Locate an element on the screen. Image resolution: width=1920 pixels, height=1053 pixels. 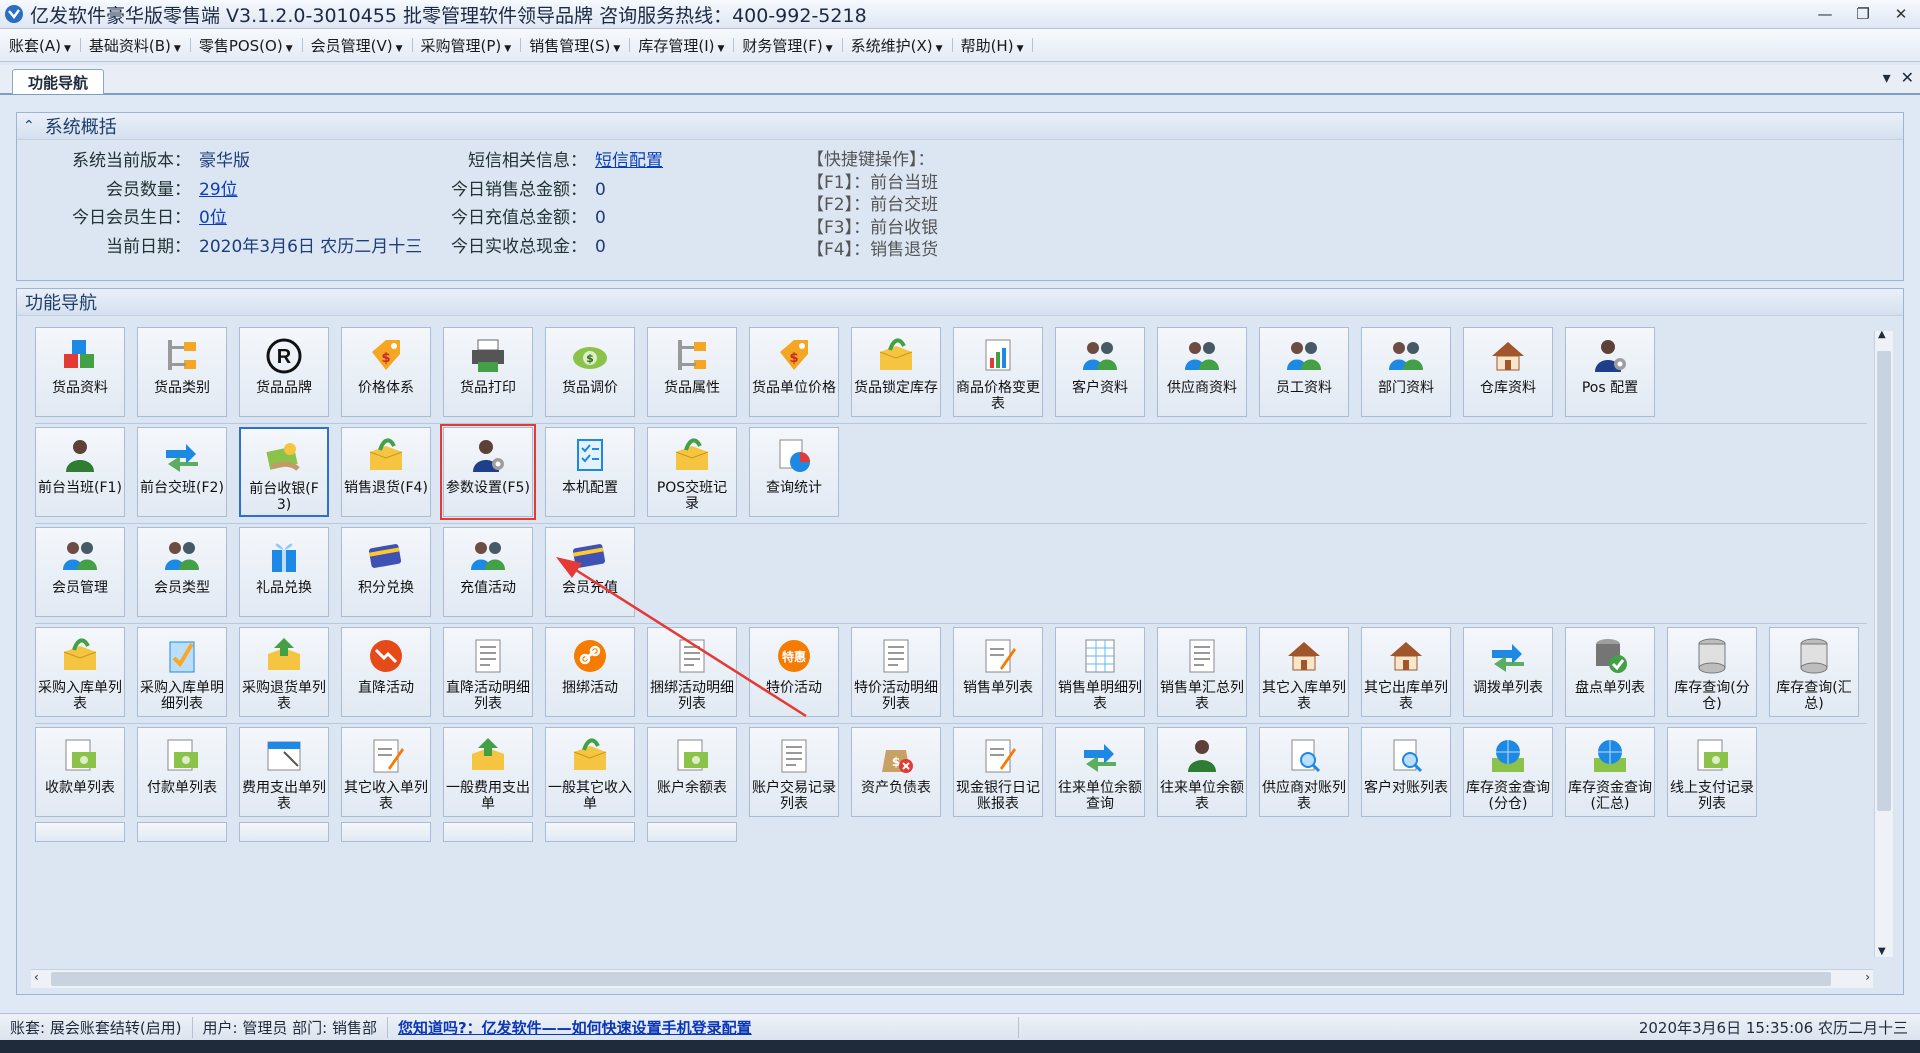
function-tile-1-6: POS交班记录 is located at coordinates (692, 472).